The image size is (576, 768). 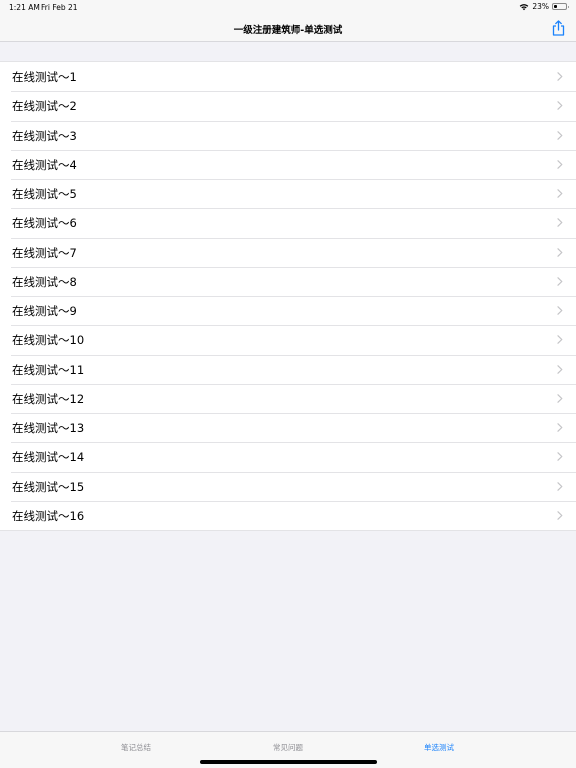 I want to click on list-item-label: 在线测试～7, so click(x=44, y=252).